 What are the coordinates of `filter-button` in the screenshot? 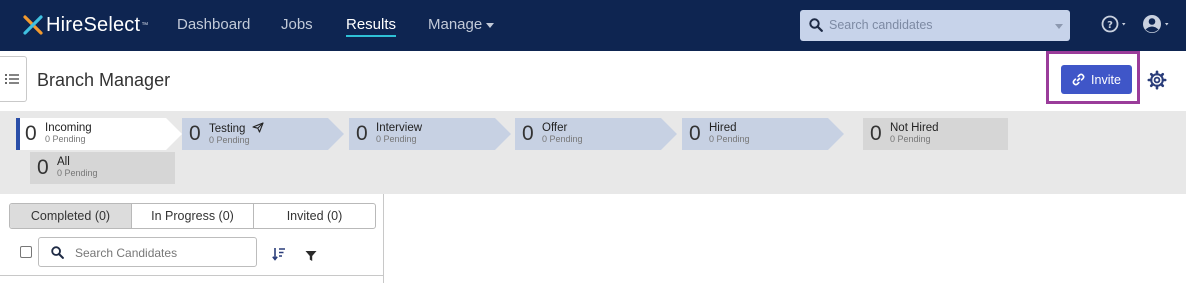 It's located at (311, 258).